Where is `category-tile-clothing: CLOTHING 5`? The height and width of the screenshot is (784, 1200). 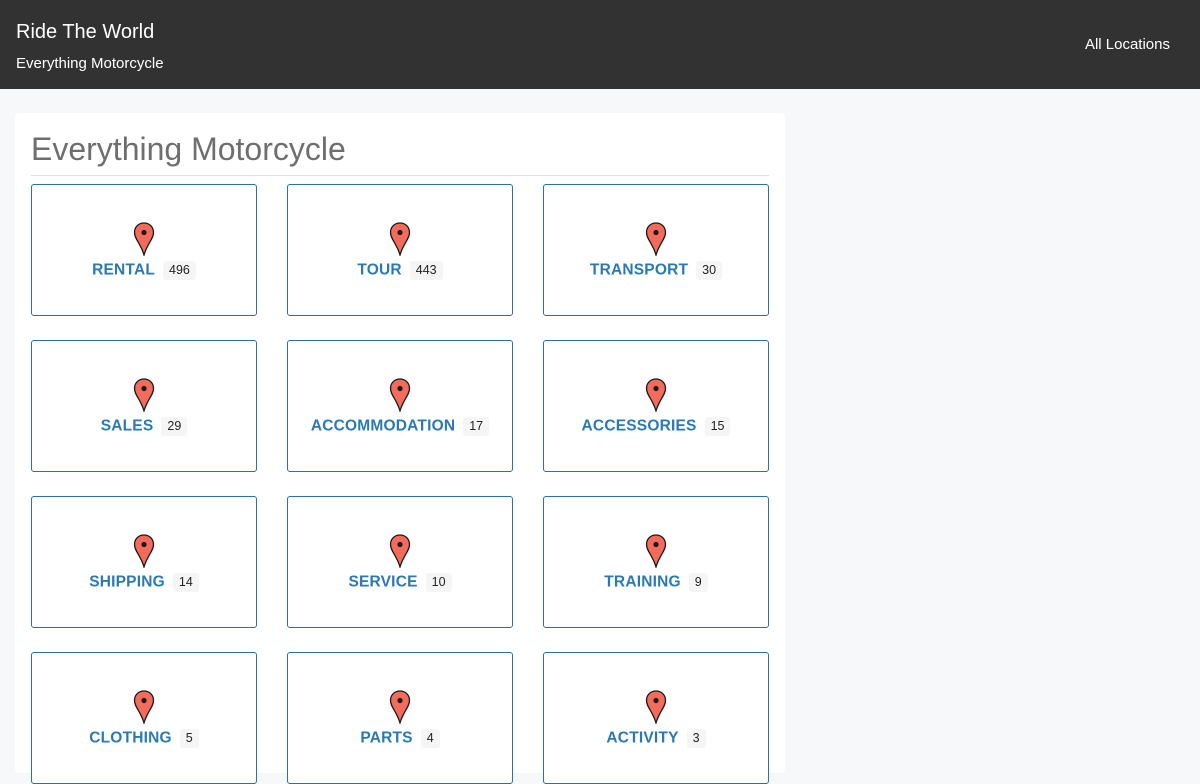 category-tile-clothing: CLOTHING 5 is located at coordinates (144, 718).